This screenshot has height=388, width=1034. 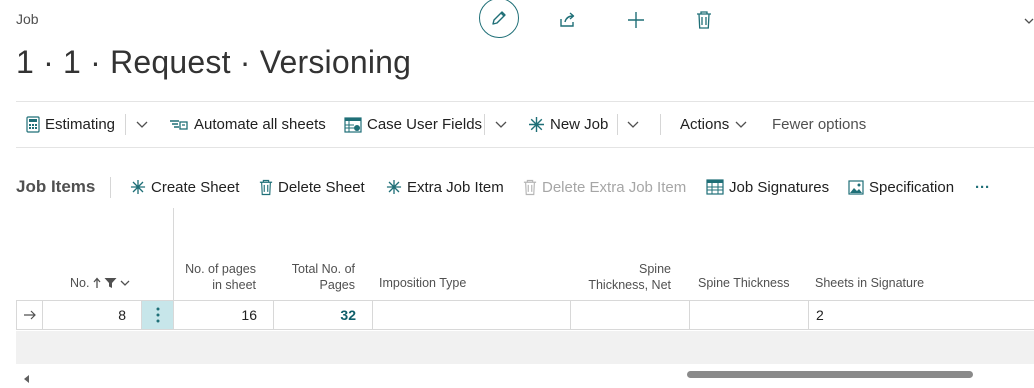 I want to click on estimating-button: Estimating, so click(x=70, y=124).